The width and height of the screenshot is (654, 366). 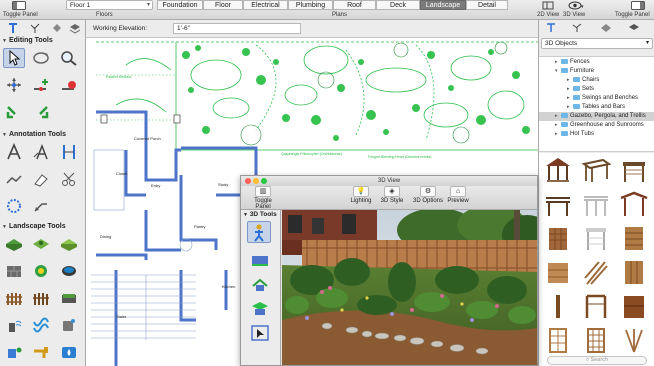 What do you see at coordinates (248, 181) in the screenshot?
I see `close-window-button` at bounding box center [248, 181].